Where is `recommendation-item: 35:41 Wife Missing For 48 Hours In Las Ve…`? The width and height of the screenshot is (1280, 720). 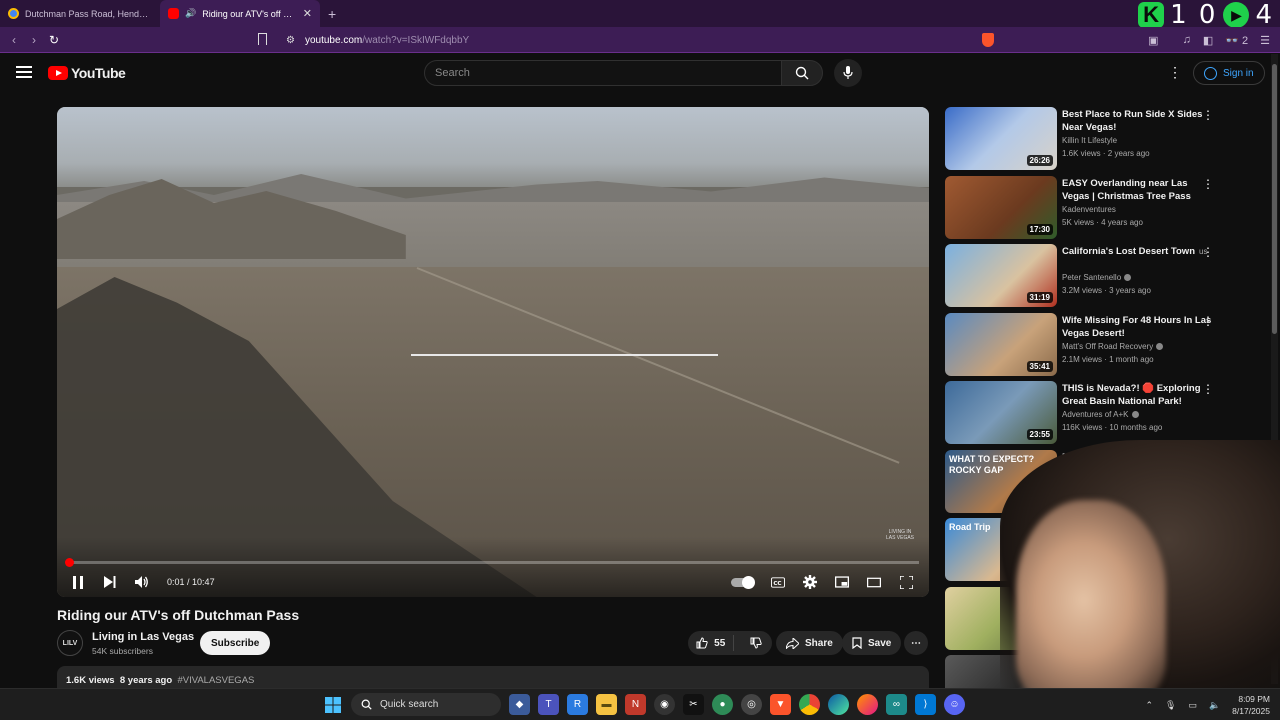 recommendation-item: 35:41 Wife Missing For 48 Hours In Las Ve… is located at coordinates (1105, 344).